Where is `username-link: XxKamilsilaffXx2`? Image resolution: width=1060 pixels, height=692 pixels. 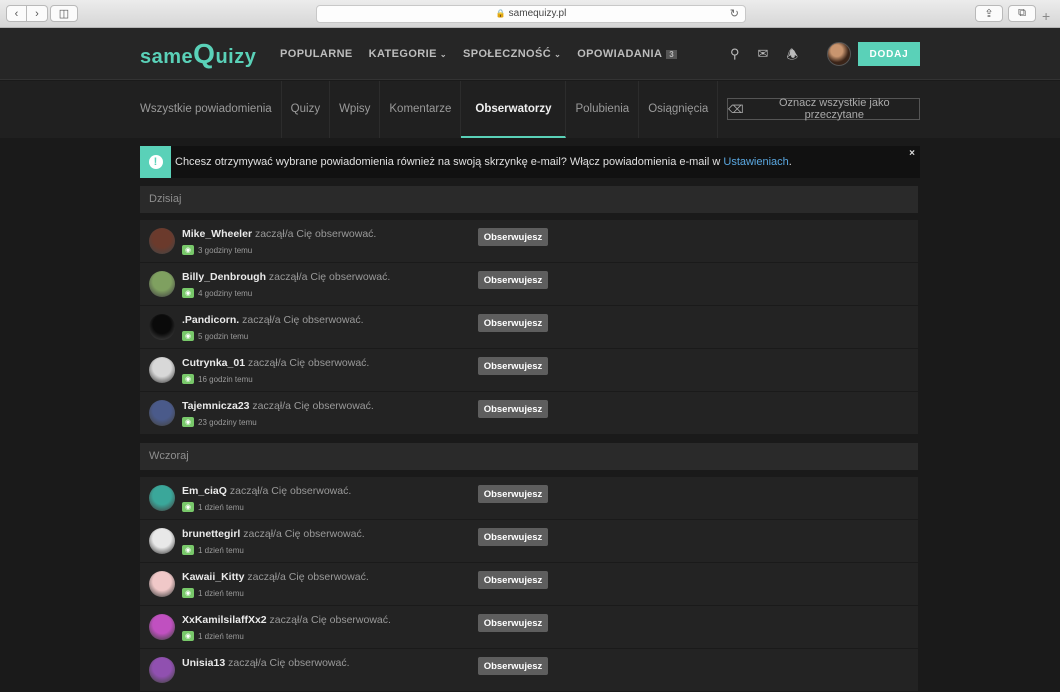 username-link: XxKamilsilaffXx2 is located at coordinates (224, 620).